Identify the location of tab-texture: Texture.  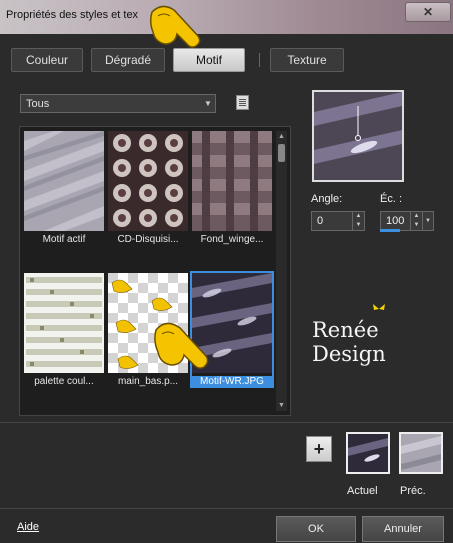
(307, 60).